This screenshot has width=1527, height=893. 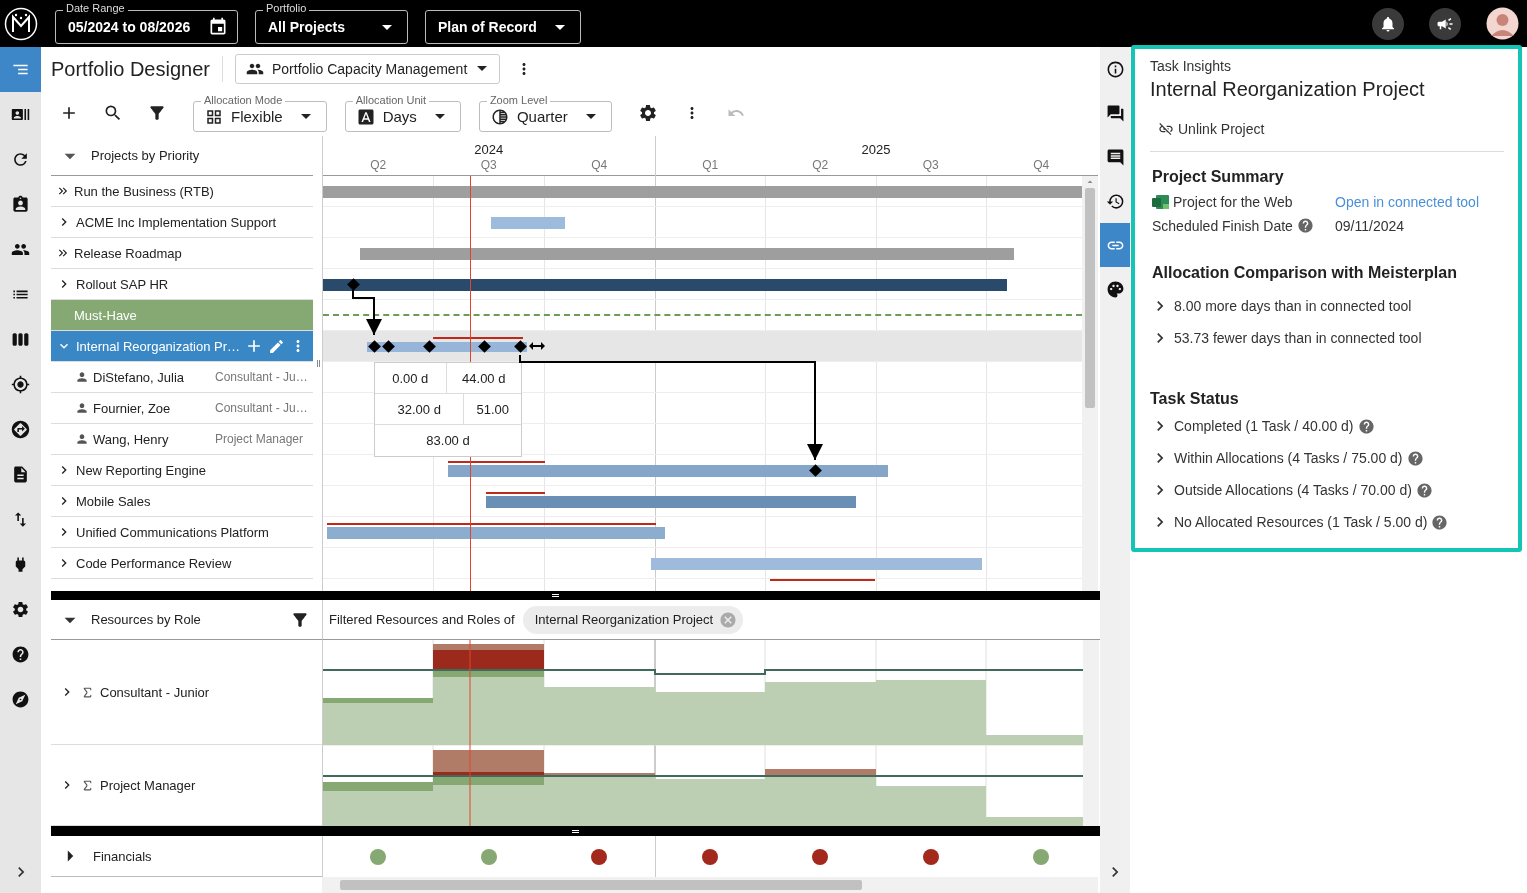 I want to click on row-label: ACME Inc Implementation Support, so click(x=177, y=222).